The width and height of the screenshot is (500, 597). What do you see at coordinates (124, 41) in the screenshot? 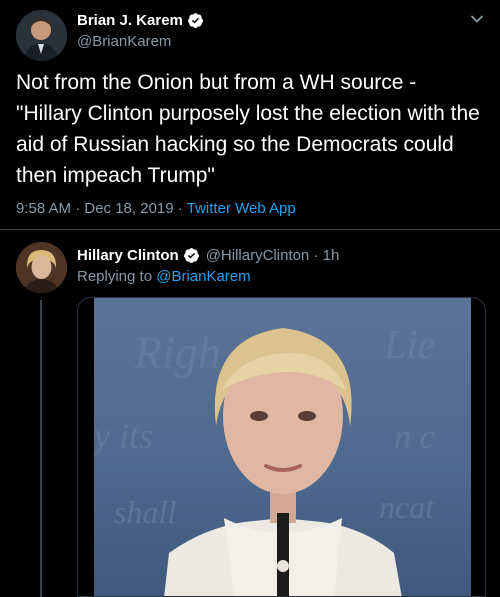
I see `author-handle: @BrianKarem` at bounding box center [124, 41].